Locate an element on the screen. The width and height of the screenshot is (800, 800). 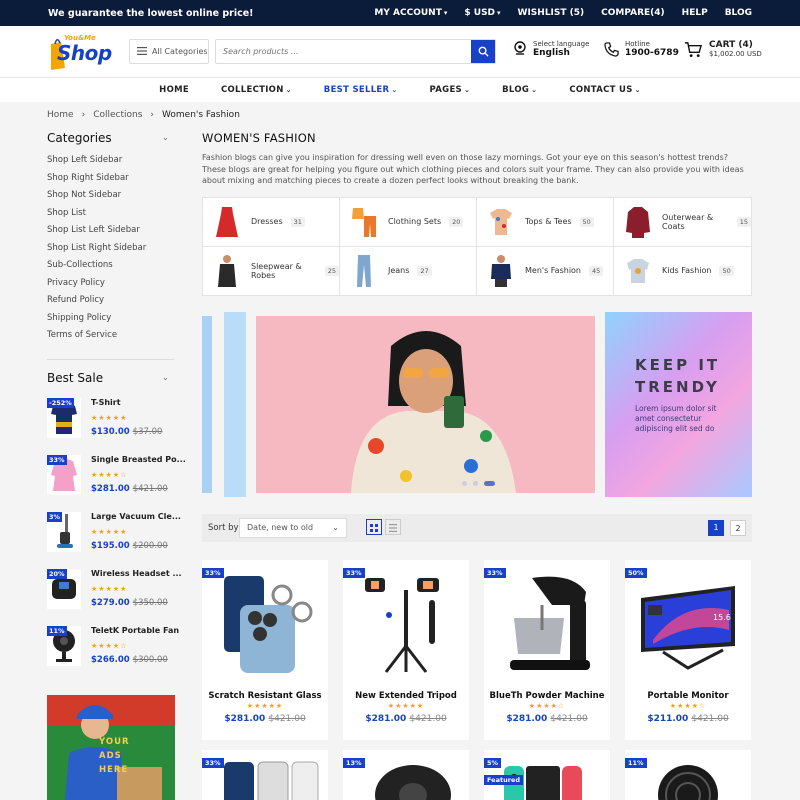
best-sale-heading: Best Sale ⌄ is located at coordinates (108, 378).